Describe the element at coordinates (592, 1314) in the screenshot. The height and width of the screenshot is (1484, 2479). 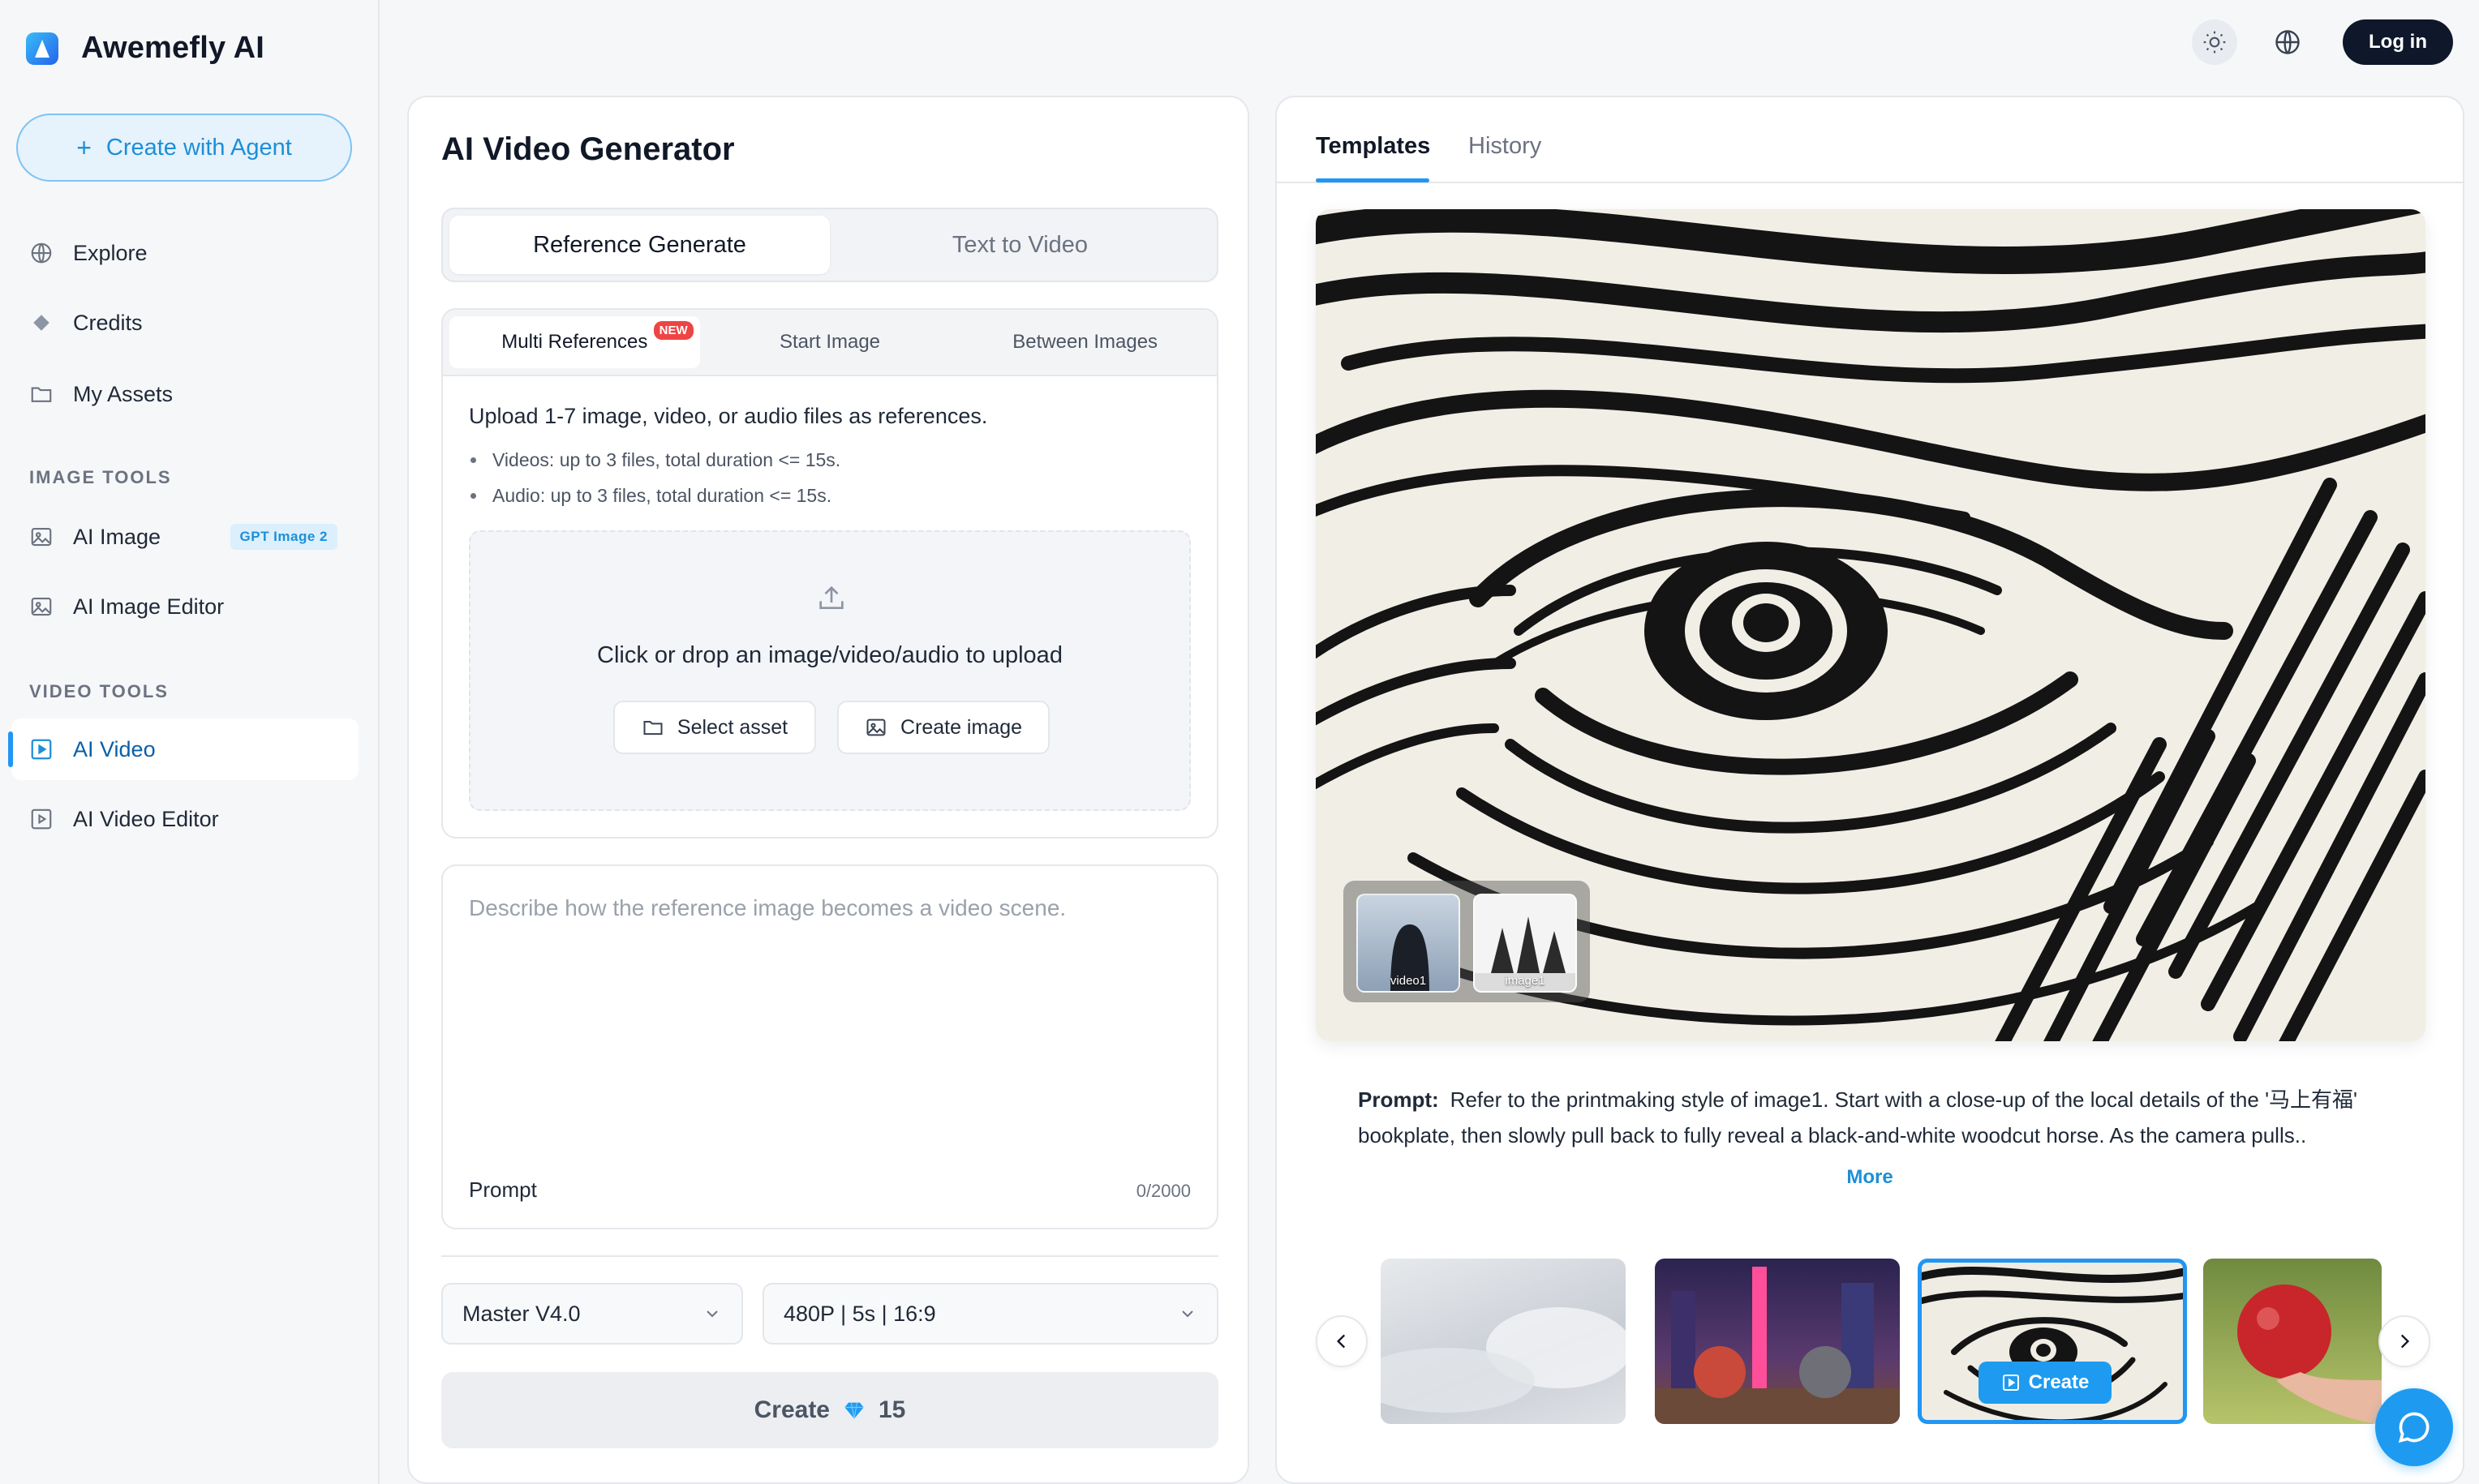
I see `model-select: Master V4.0` at that location.